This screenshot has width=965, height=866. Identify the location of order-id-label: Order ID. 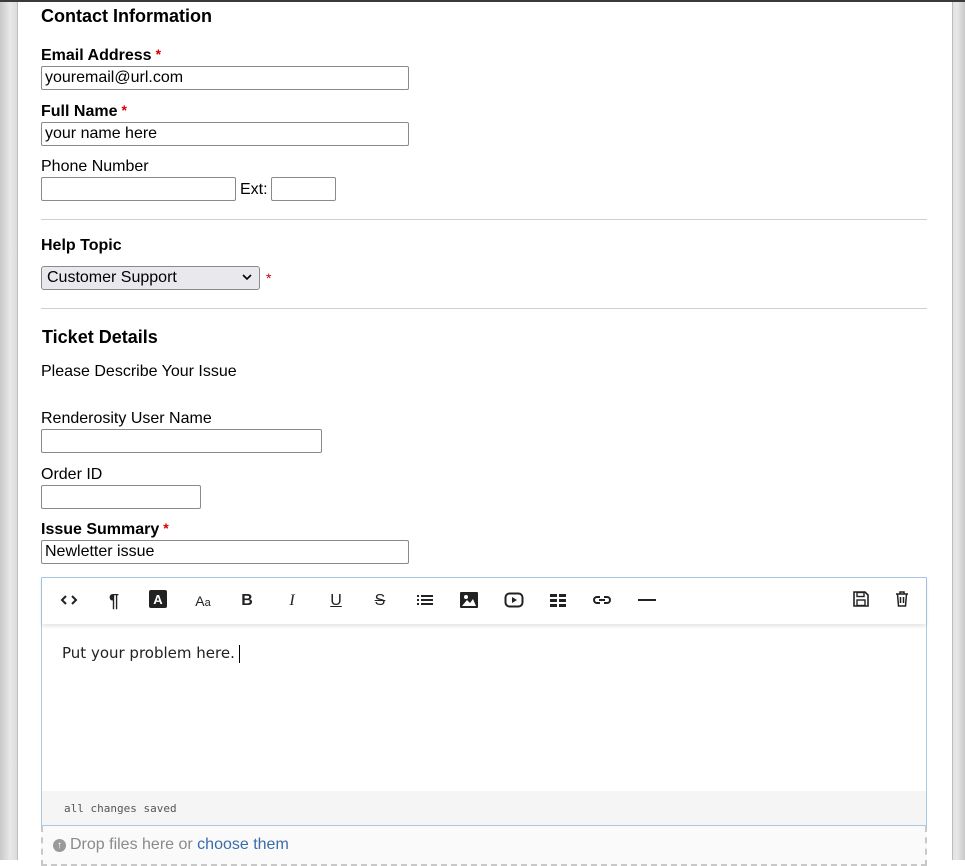
(72, 474).